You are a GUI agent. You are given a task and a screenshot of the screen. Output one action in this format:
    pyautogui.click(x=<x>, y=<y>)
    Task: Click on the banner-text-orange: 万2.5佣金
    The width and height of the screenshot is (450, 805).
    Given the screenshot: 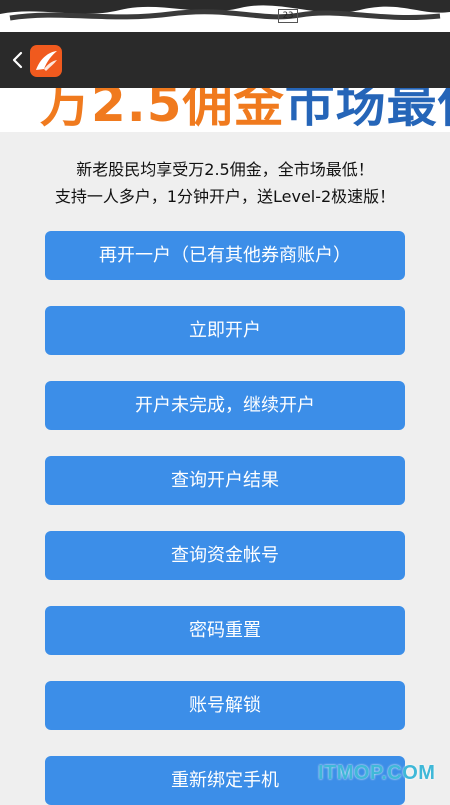 What is the action you would take?
    pyautogui.click(x=162, y=110)
    